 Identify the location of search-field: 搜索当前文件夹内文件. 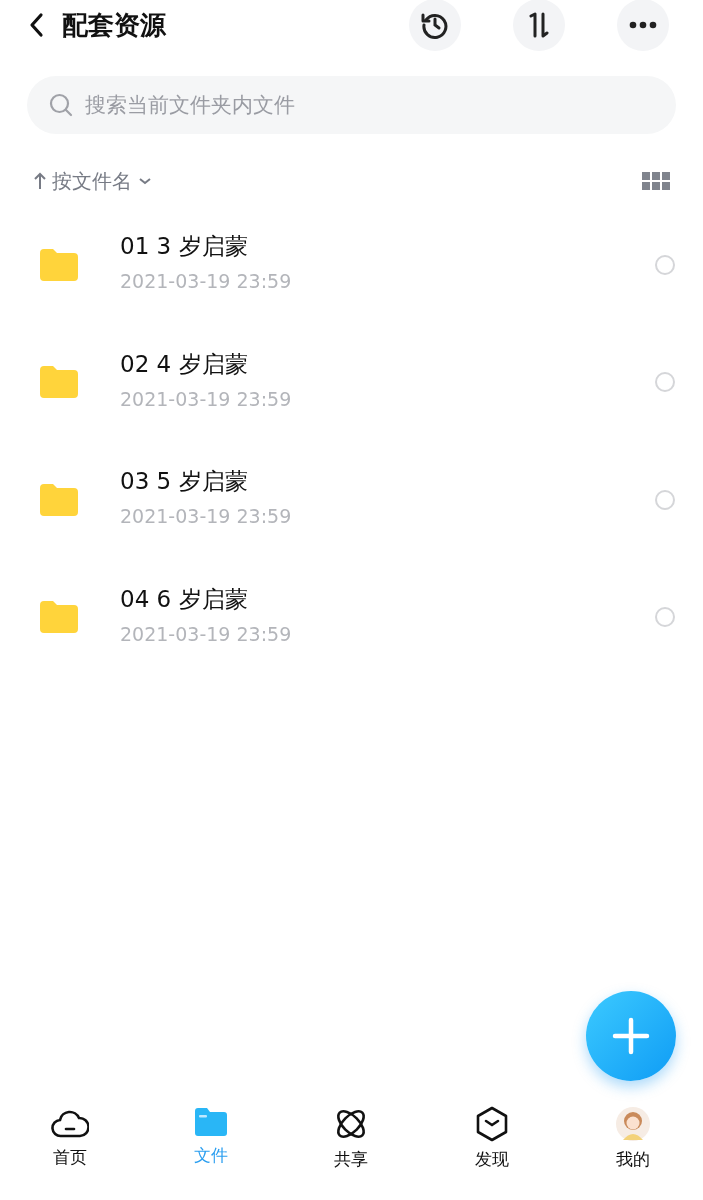
(351, 105).